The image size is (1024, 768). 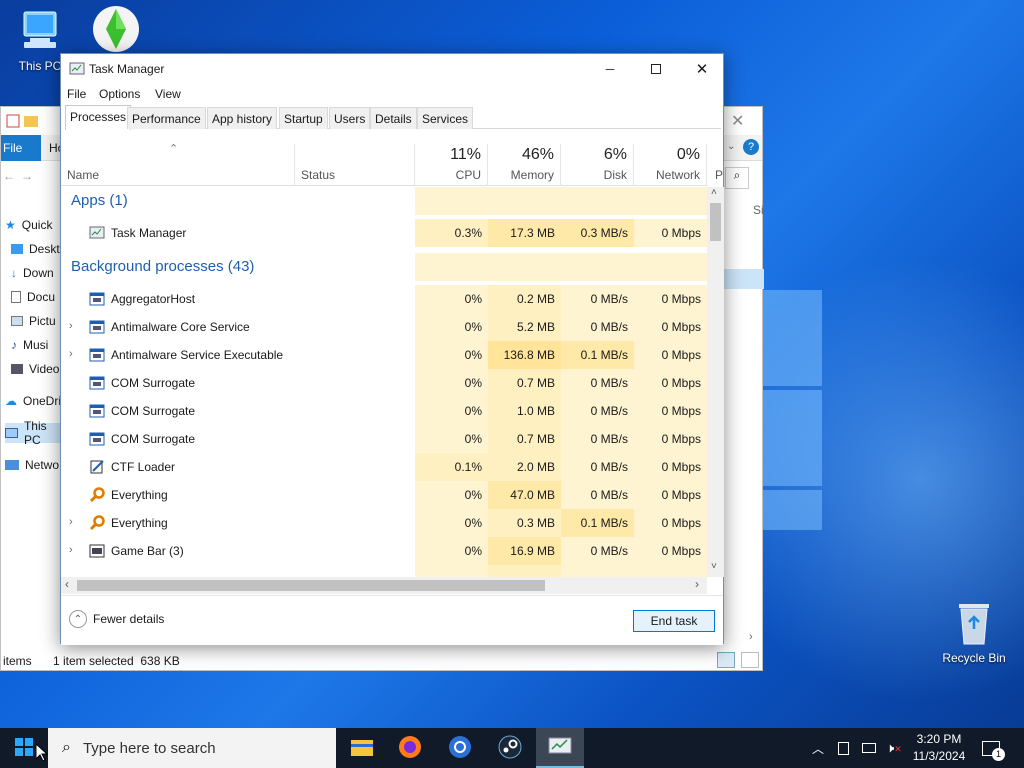 What do you see at coordinates (731, 146) in the screenshot?
I see `chevron-down-icon: ⌄` at bounding box center [731, 146].